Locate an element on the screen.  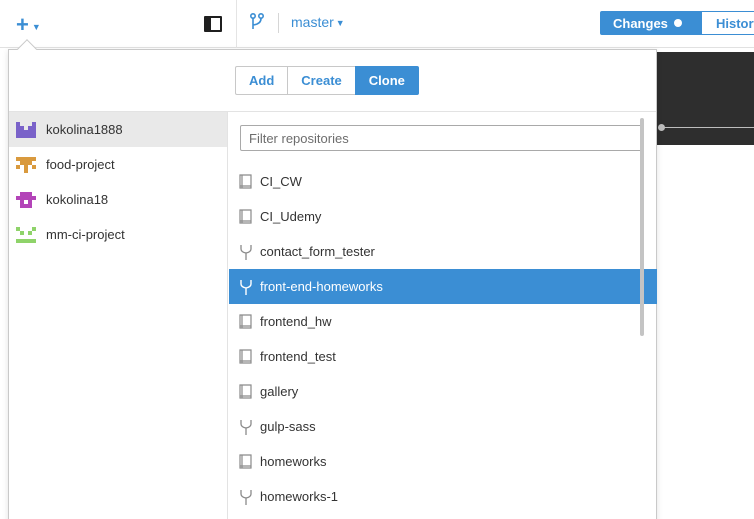
repository-name: homeworks is located at coordinates (293, 461).